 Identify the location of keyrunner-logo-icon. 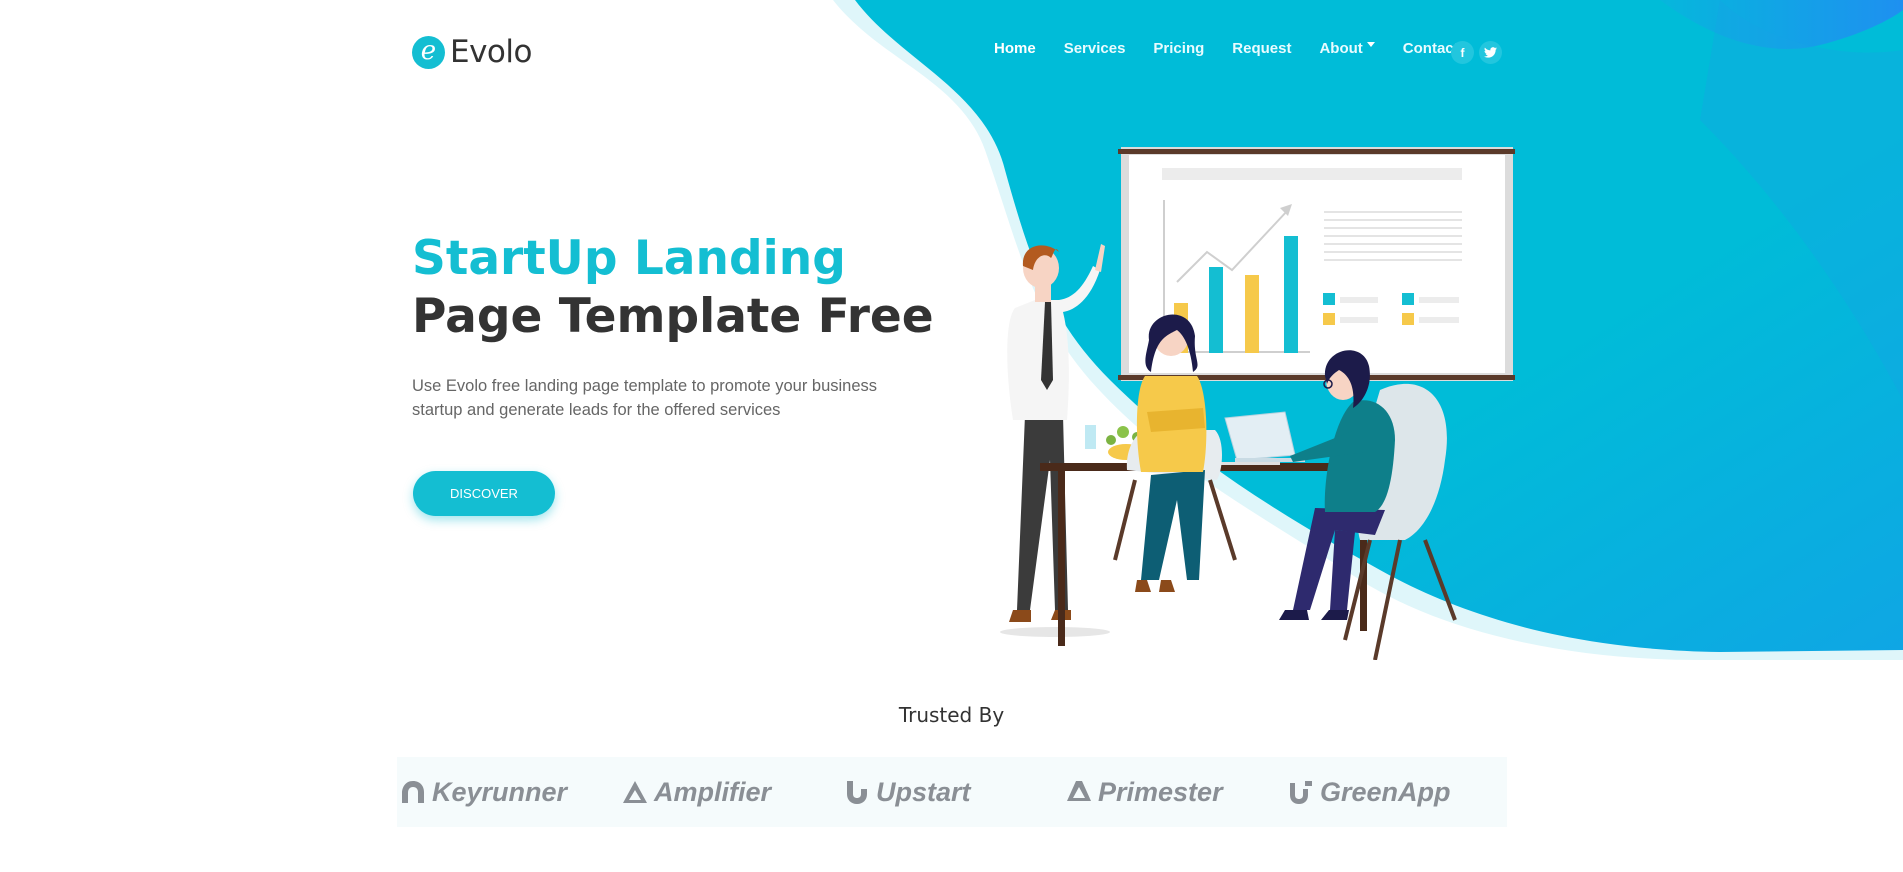
(413, 792).